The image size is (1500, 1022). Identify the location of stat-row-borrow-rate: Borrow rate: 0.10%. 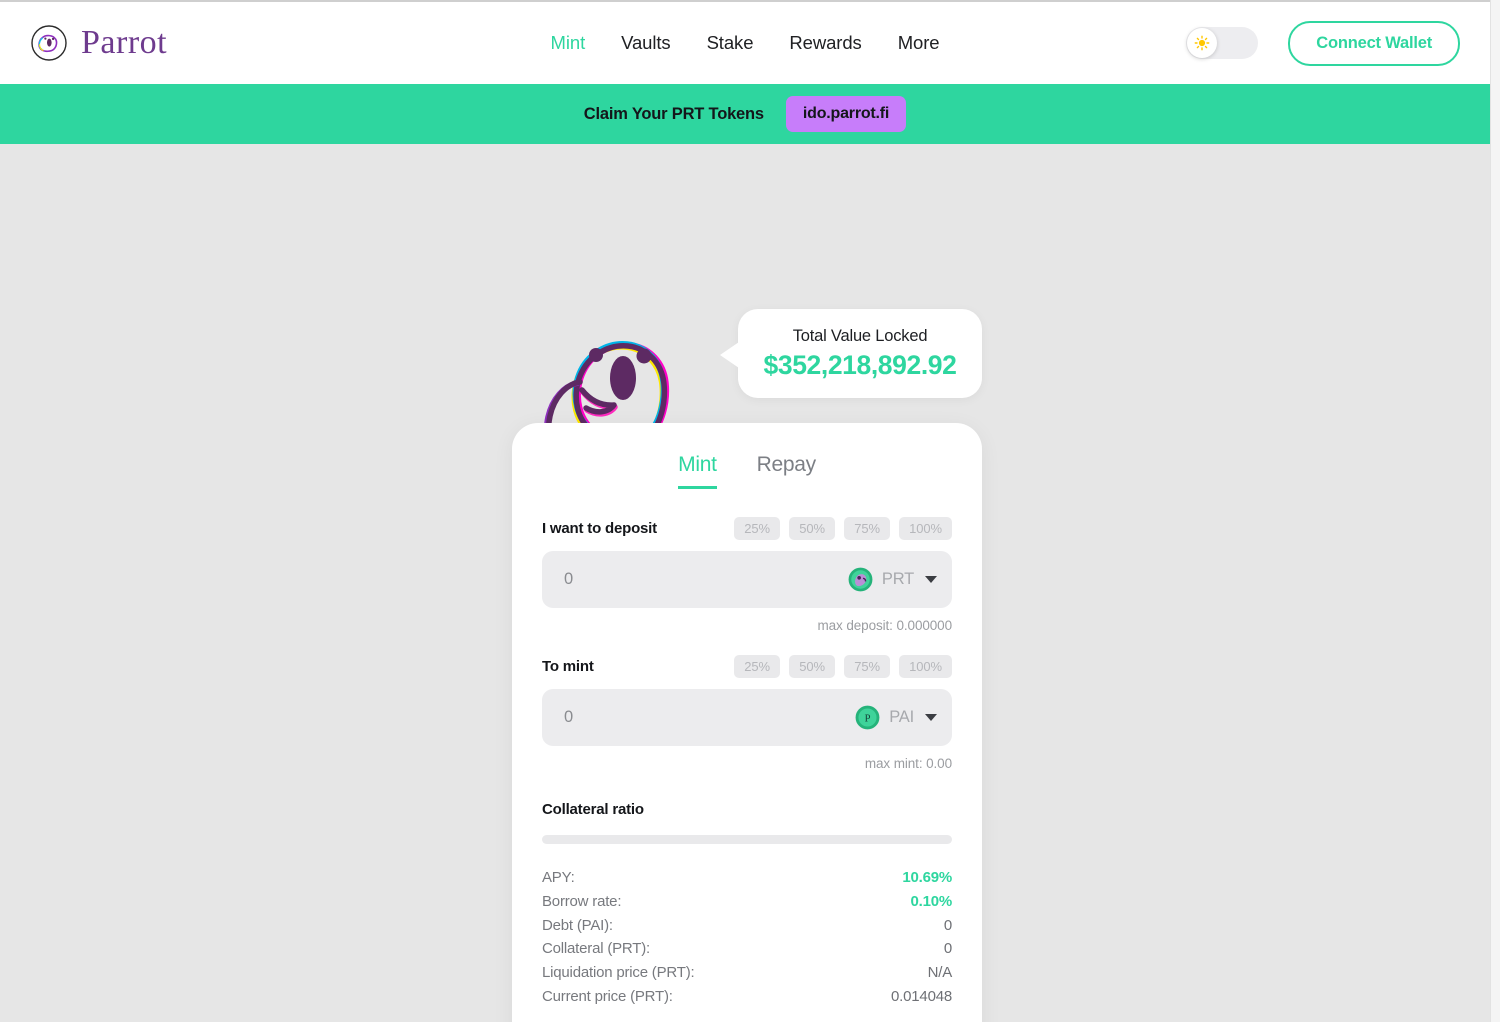
(747, 902).